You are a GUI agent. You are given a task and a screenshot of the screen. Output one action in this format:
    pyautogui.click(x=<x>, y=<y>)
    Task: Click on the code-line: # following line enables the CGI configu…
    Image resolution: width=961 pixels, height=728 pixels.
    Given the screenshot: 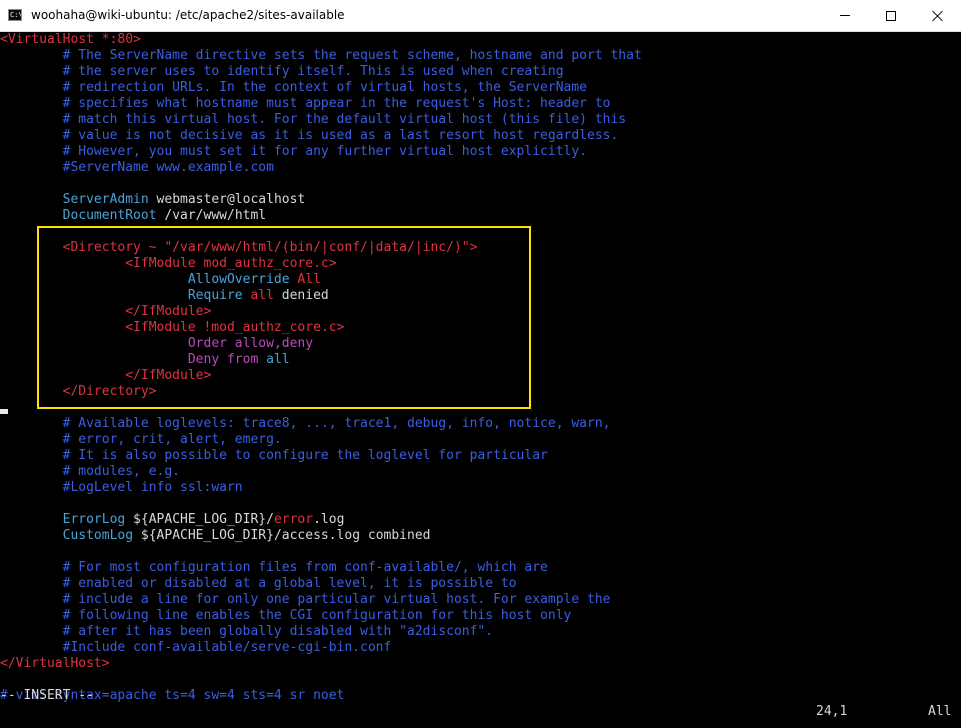 What is the action you would take?
    pyautogui.click(x=286, y=616)
    